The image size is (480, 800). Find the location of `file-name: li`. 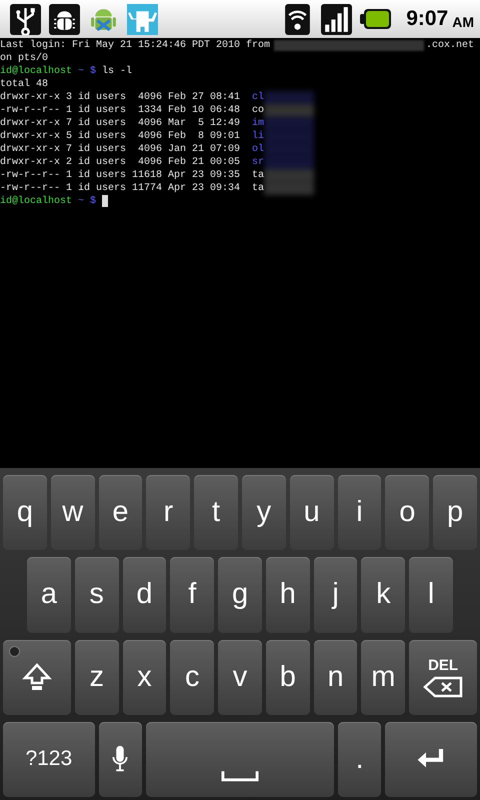

file-name: li is located at coordinates (258, 136).